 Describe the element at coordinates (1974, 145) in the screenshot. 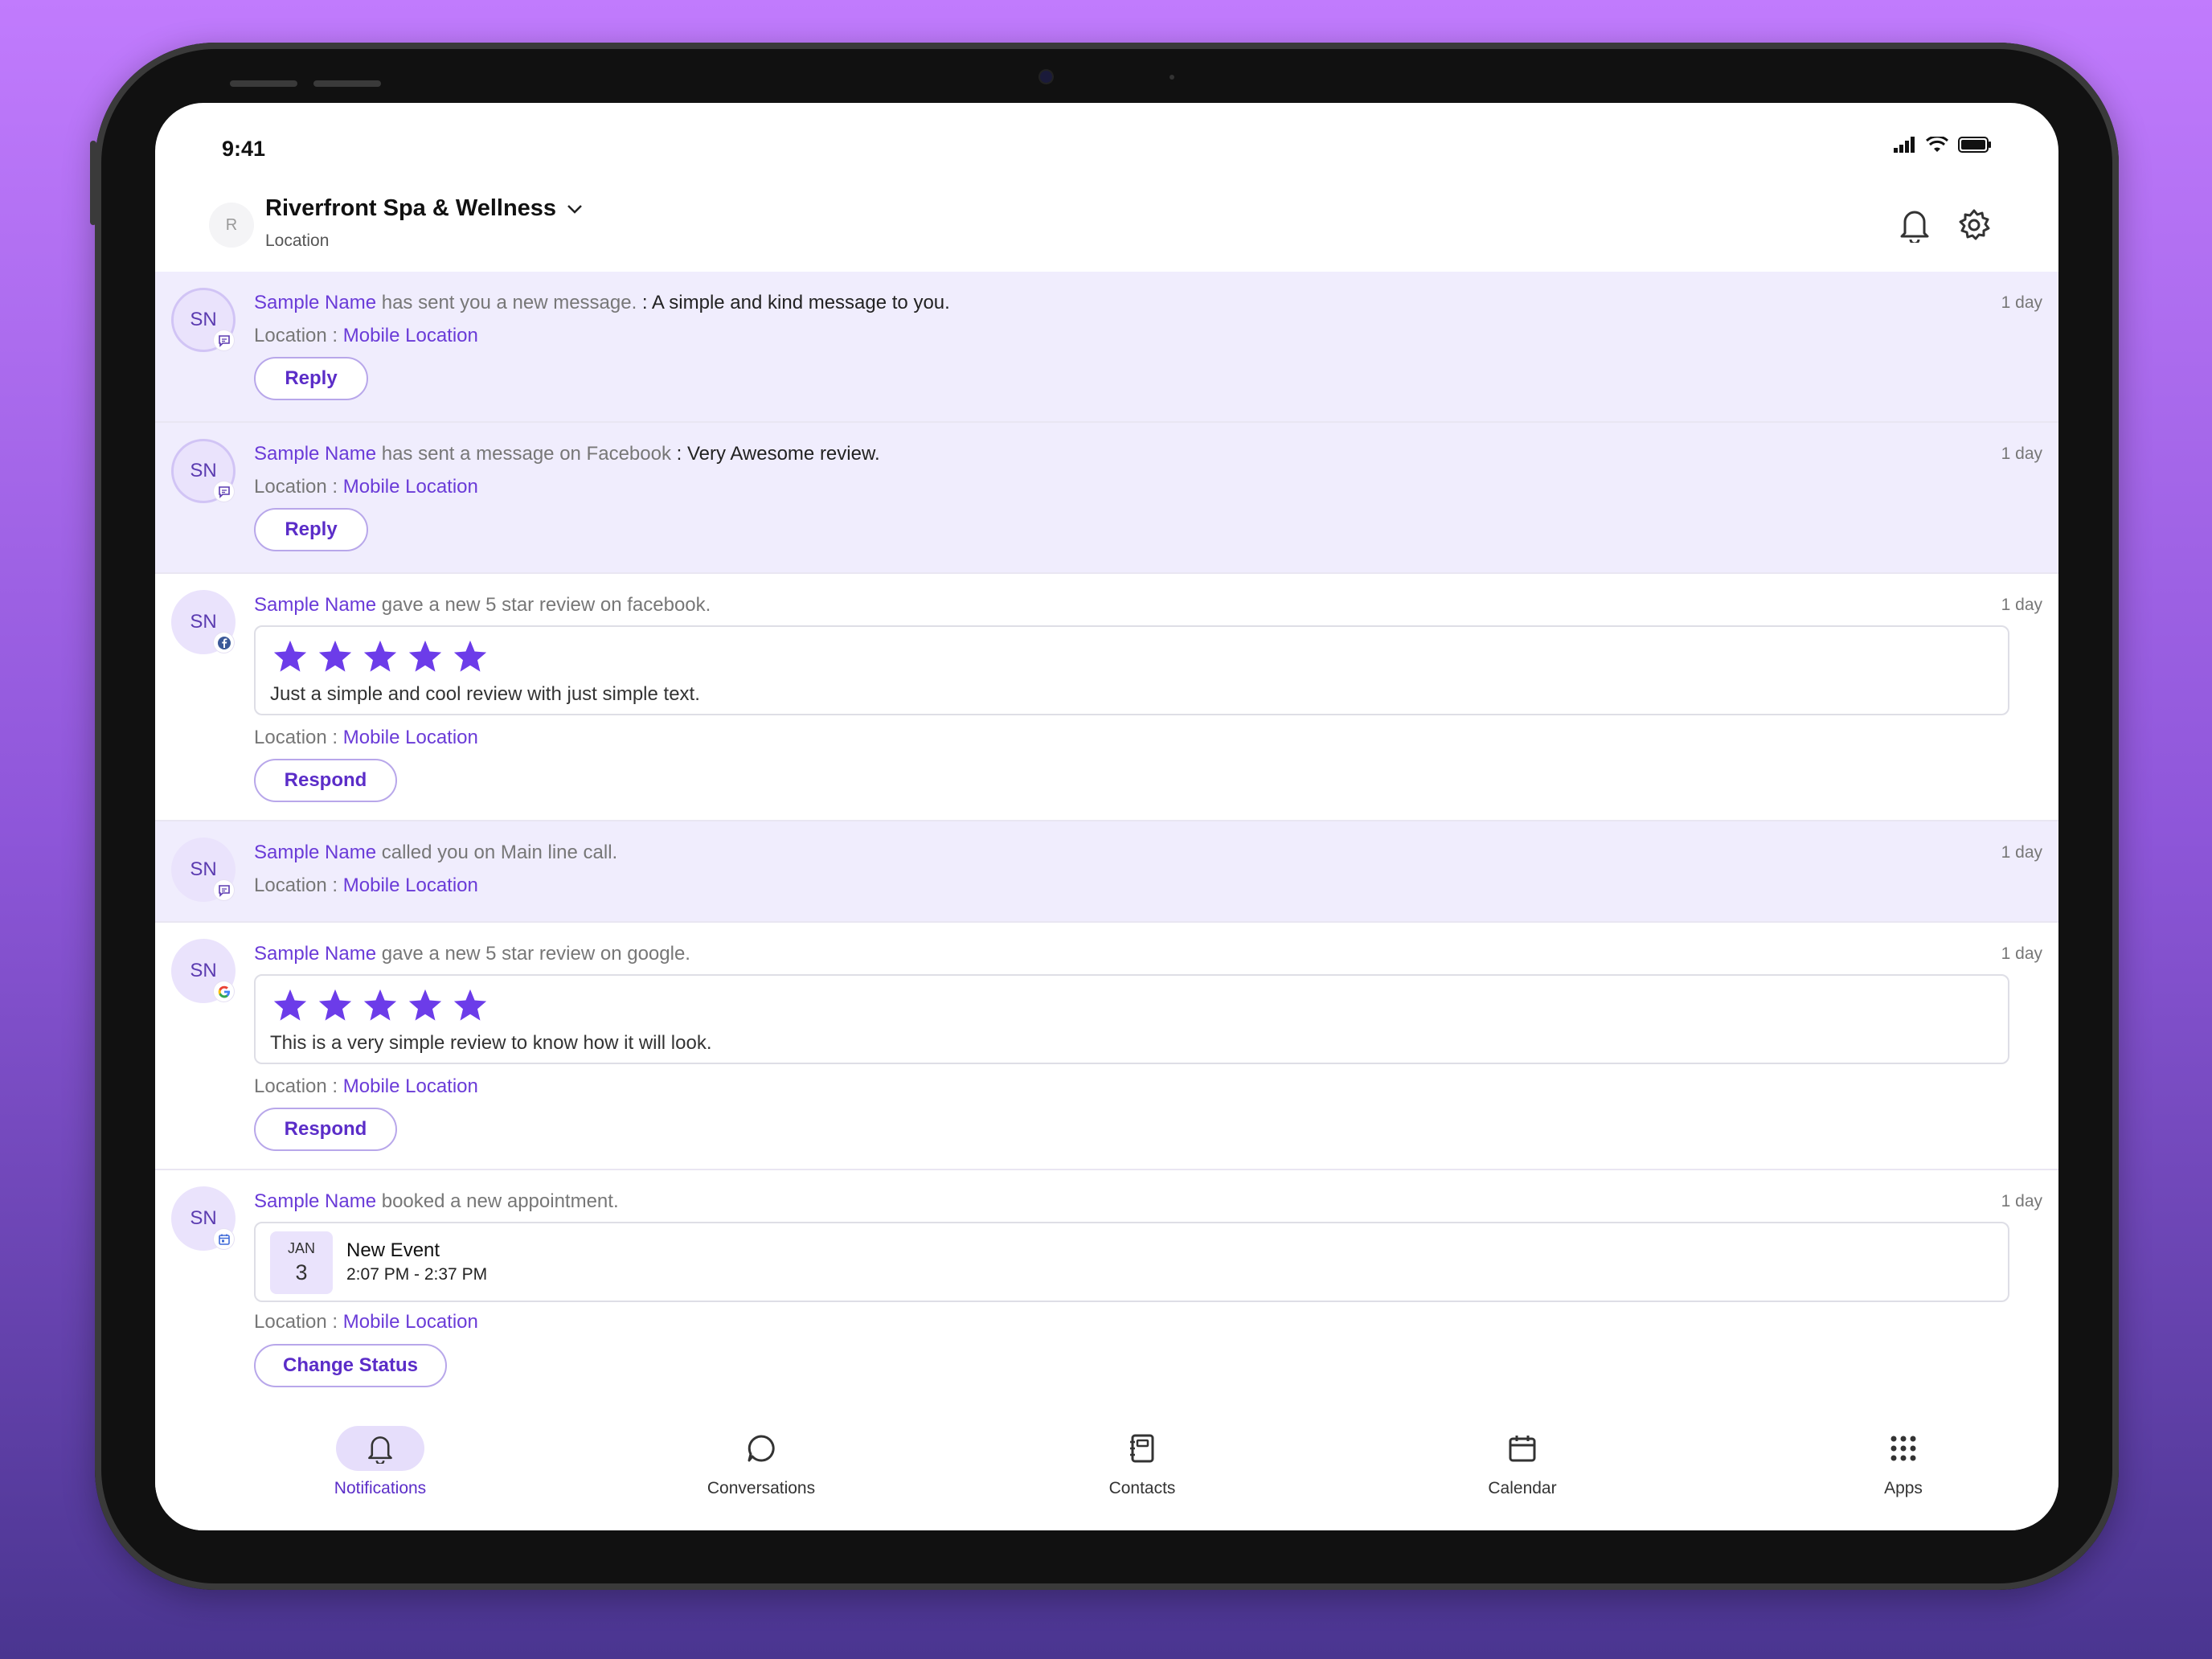

I see `battery-icon` at that location.